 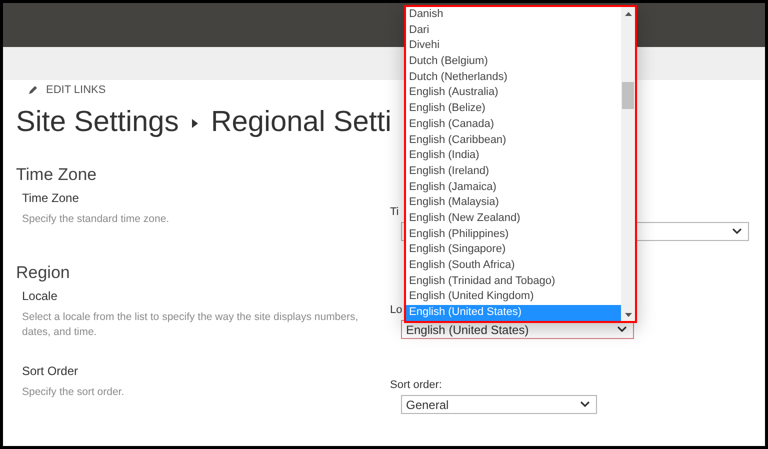 What do you see at coordinates (628, 14) in the screenshot?
I see `scroll-up-icon` at bounding box center [628, 14].